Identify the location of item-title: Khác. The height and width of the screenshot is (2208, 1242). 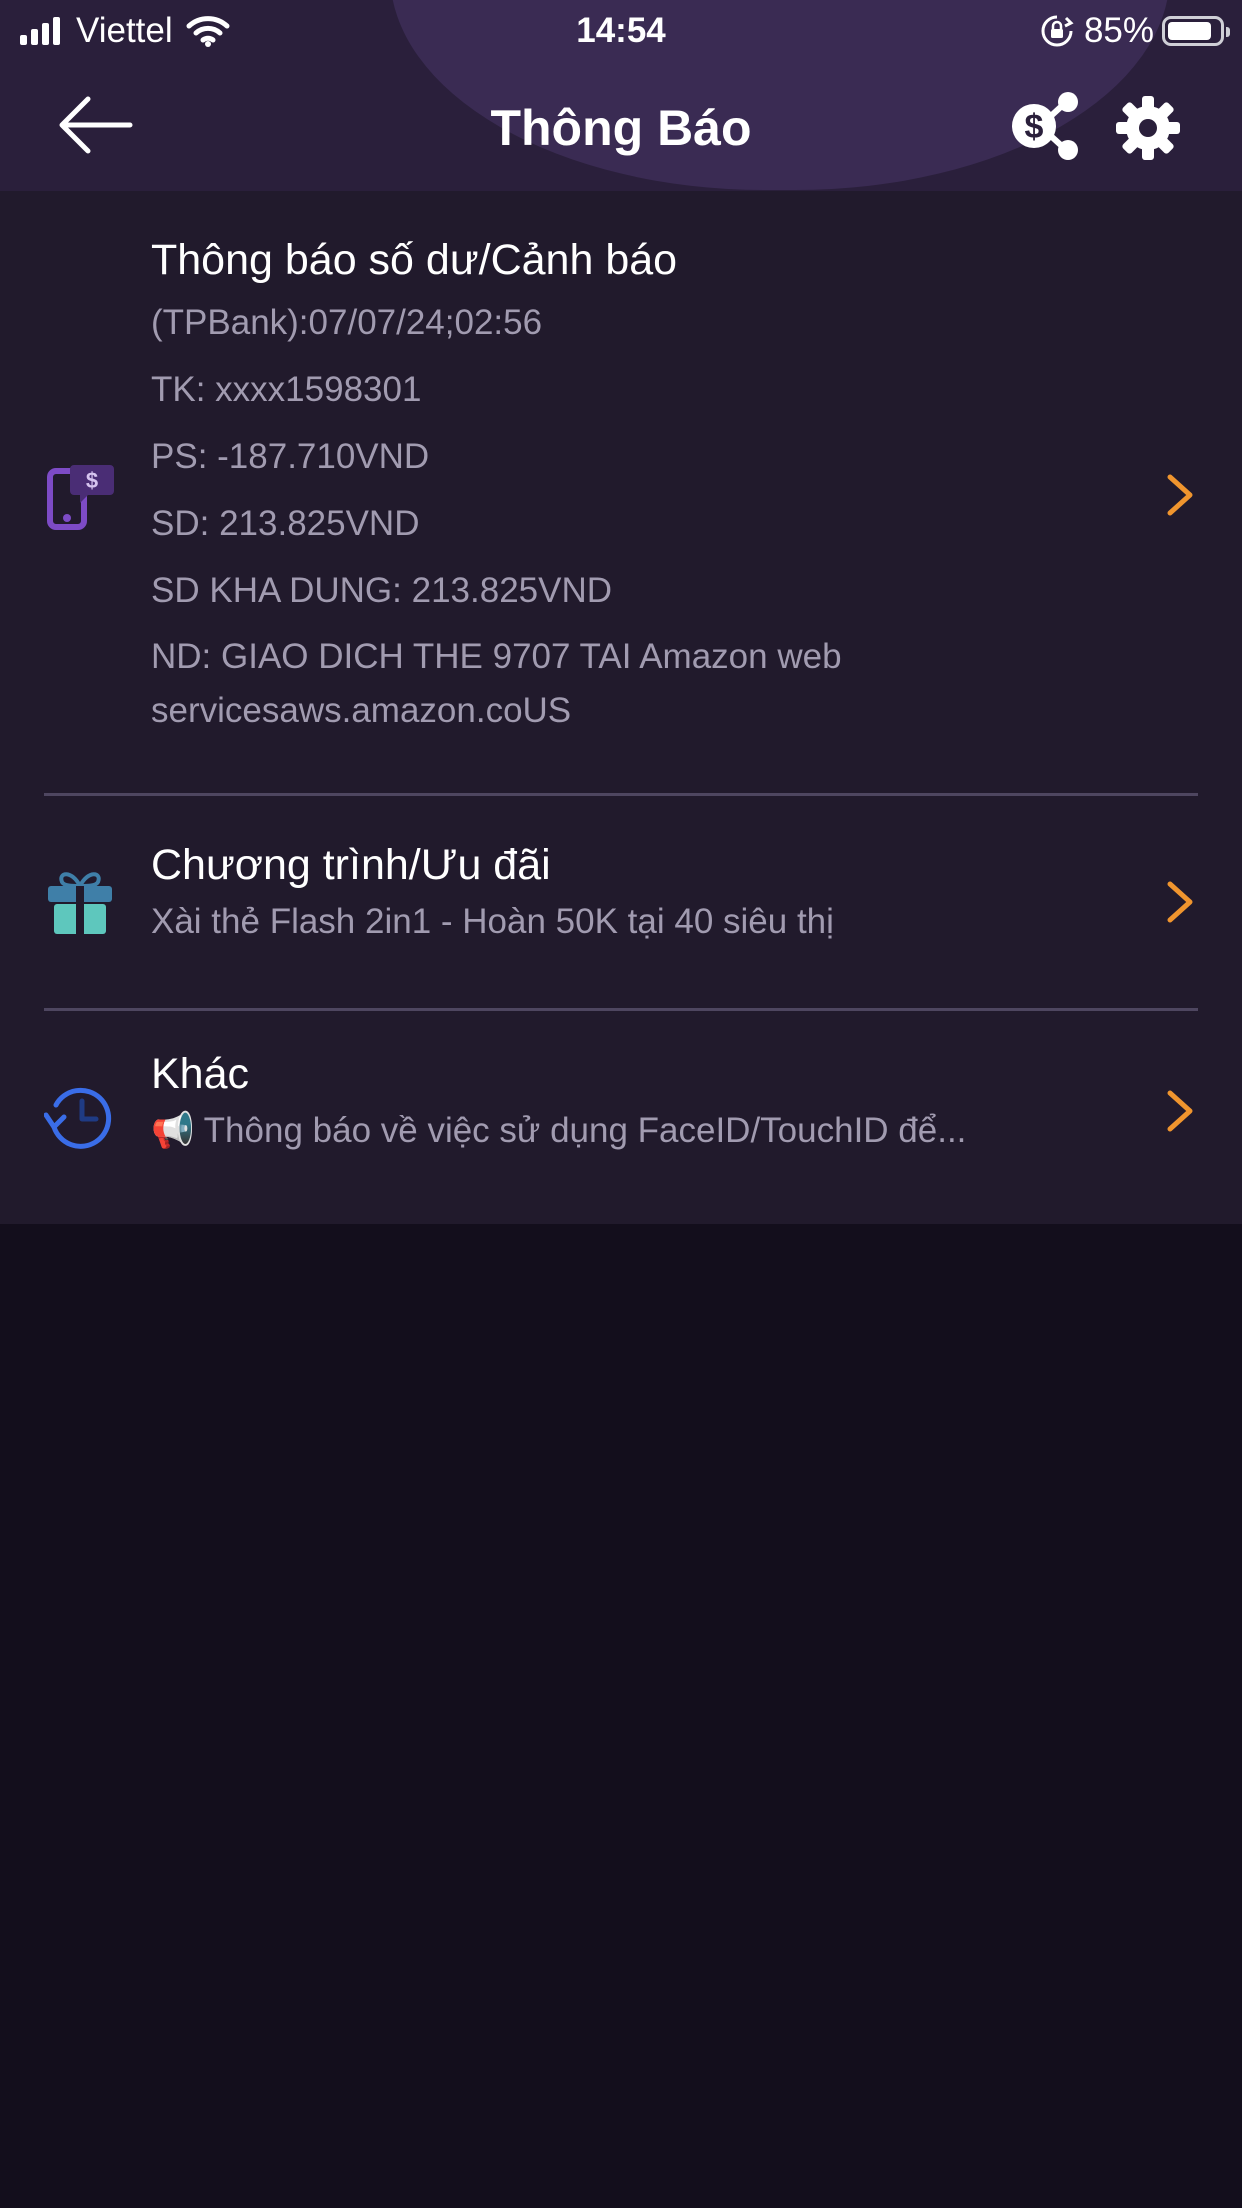
(200, 1074).